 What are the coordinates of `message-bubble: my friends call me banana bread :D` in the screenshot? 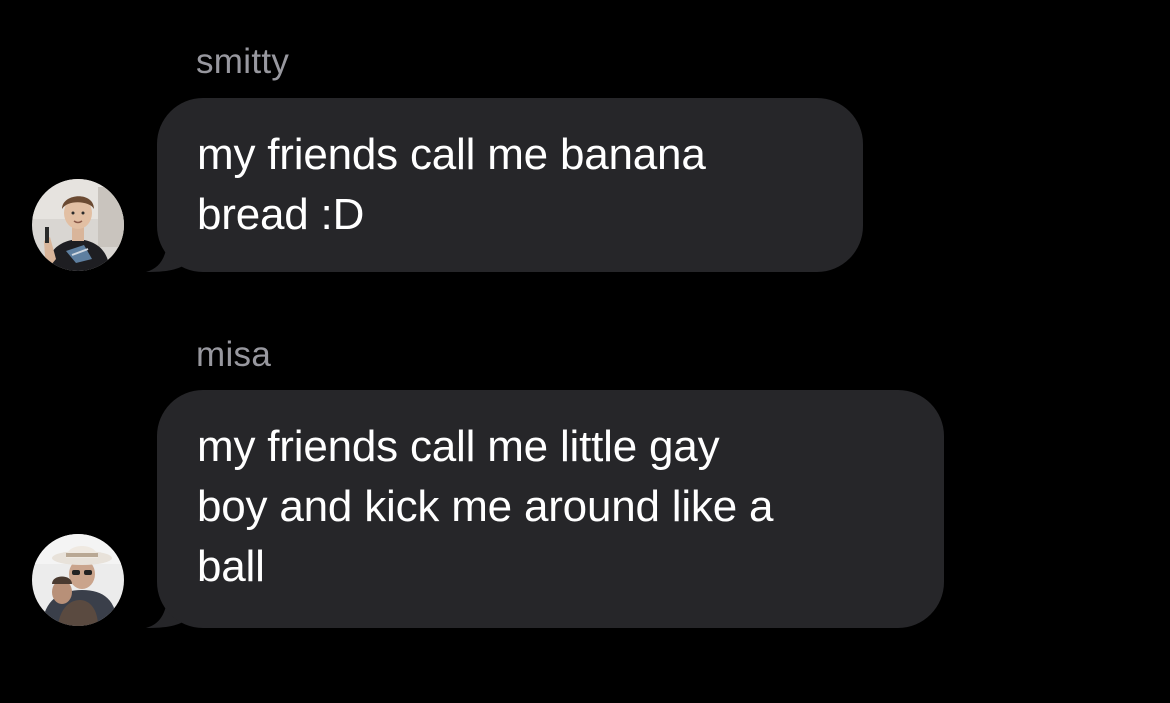 It's located at (510, 185).